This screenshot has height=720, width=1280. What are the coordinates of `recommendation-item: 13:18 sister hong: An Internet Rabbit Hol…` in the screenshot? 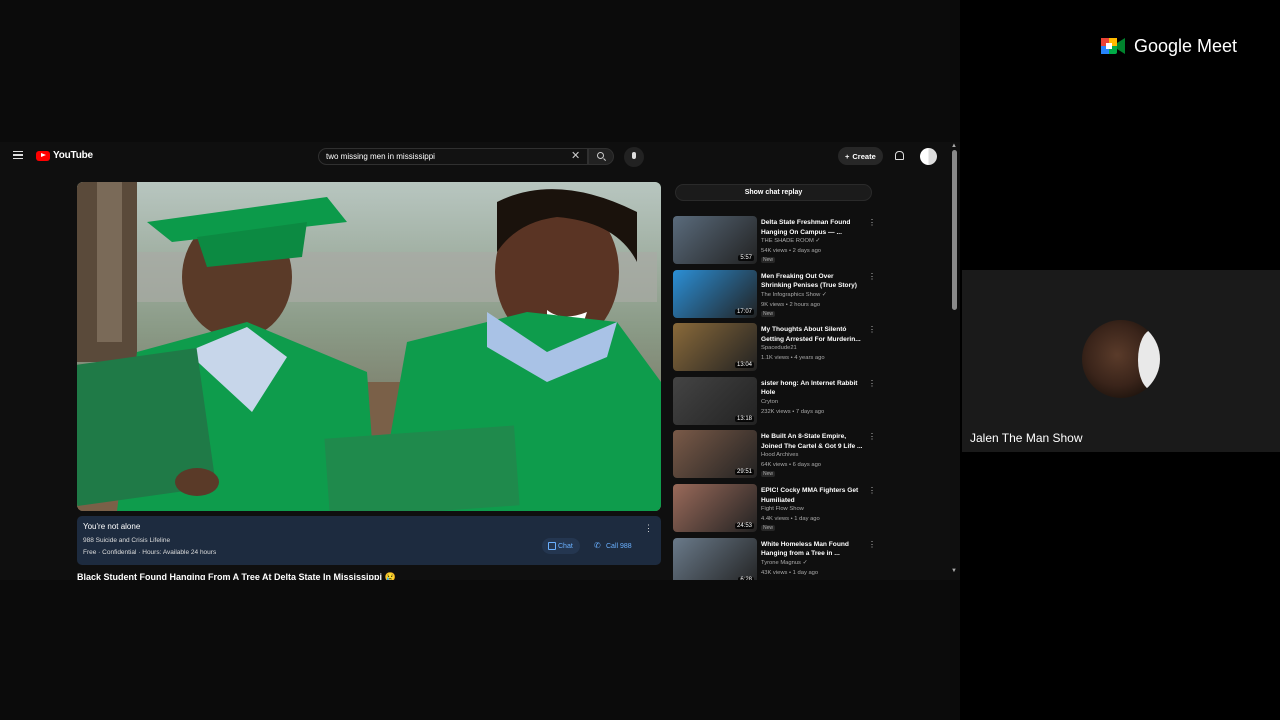 It's located at (774, 401).